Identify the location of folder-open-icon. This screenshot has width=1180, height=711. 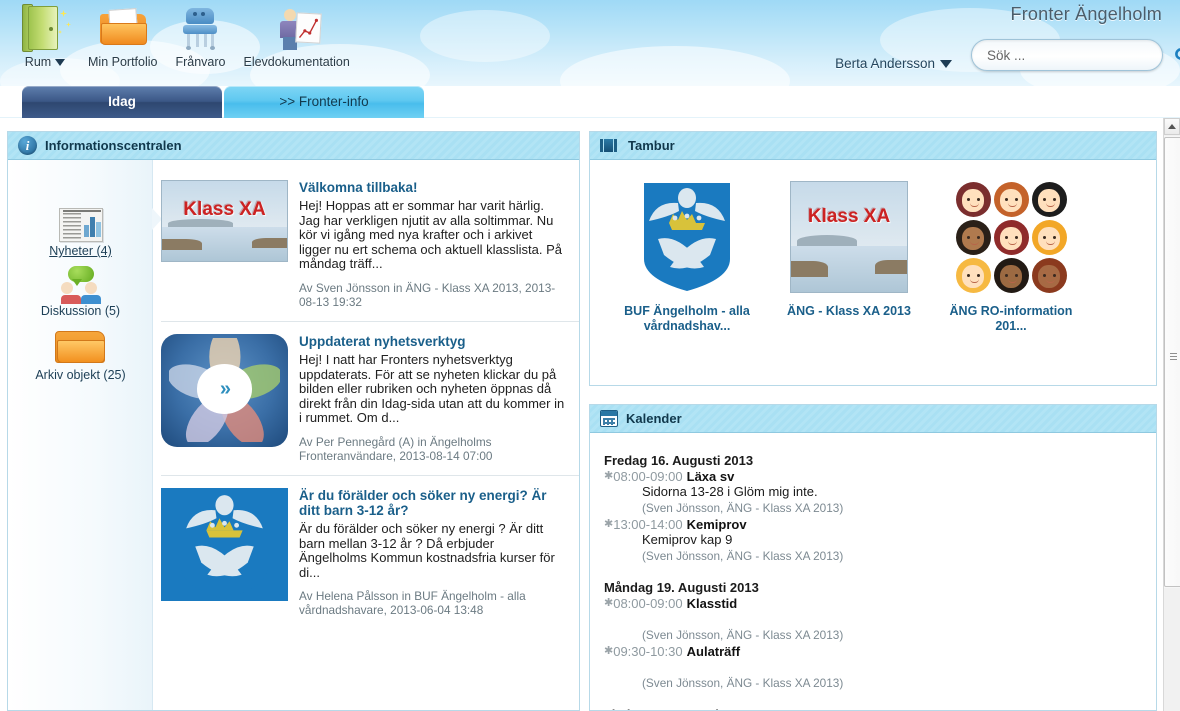
(80, 347).